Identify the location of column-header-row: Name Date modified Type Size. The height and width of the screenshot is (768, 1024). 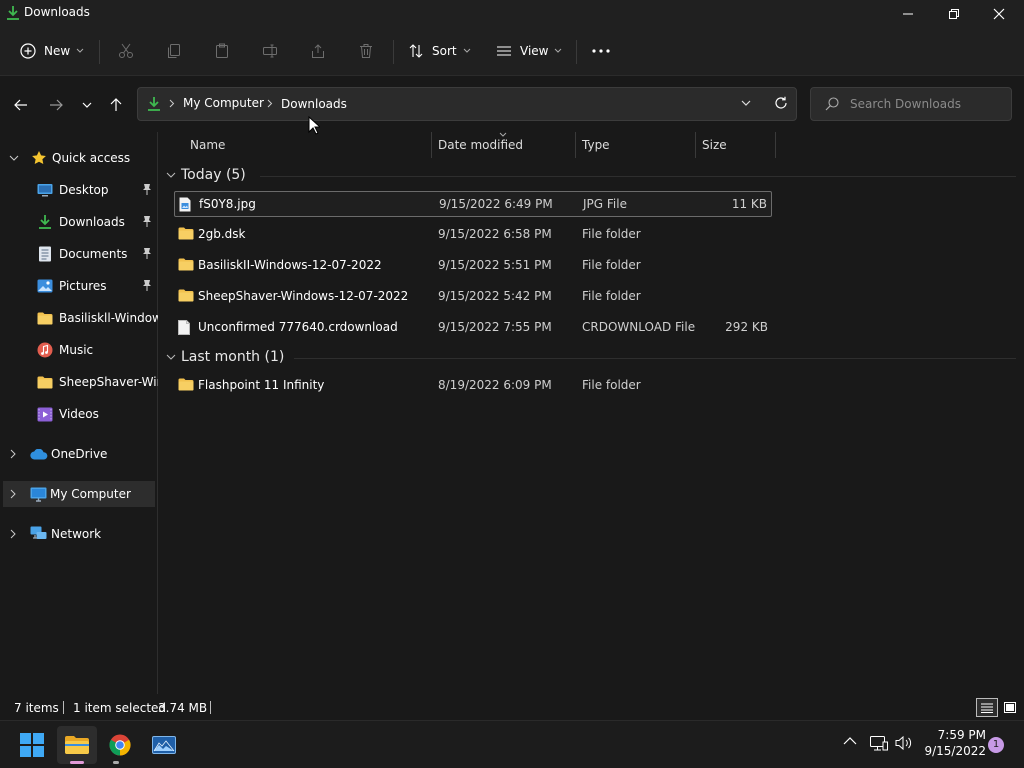
(470, 145).